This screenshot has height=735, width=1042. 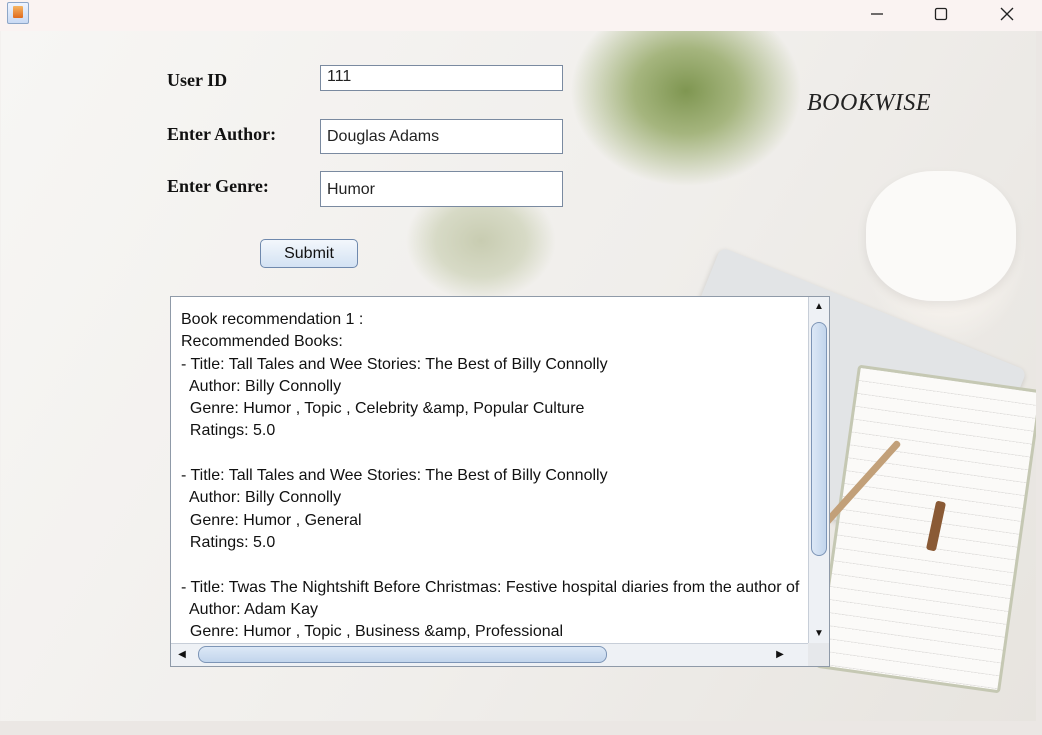 I want to click on minimize-button, so click(x=877, y=15).